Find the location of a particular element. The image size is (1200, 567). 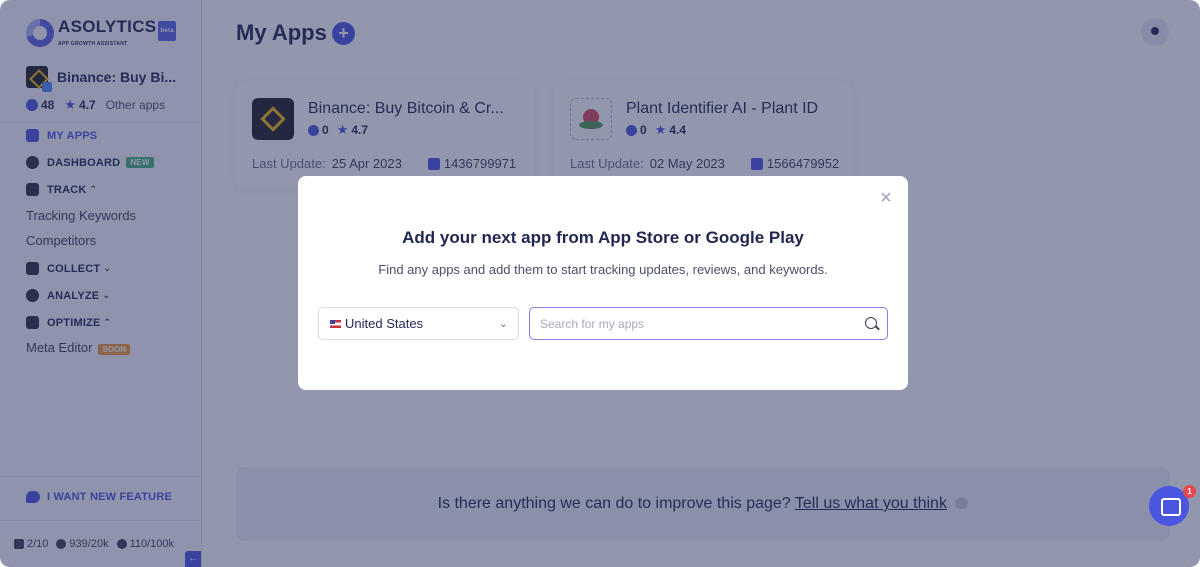

search-field is located at coordinates (708, 323).